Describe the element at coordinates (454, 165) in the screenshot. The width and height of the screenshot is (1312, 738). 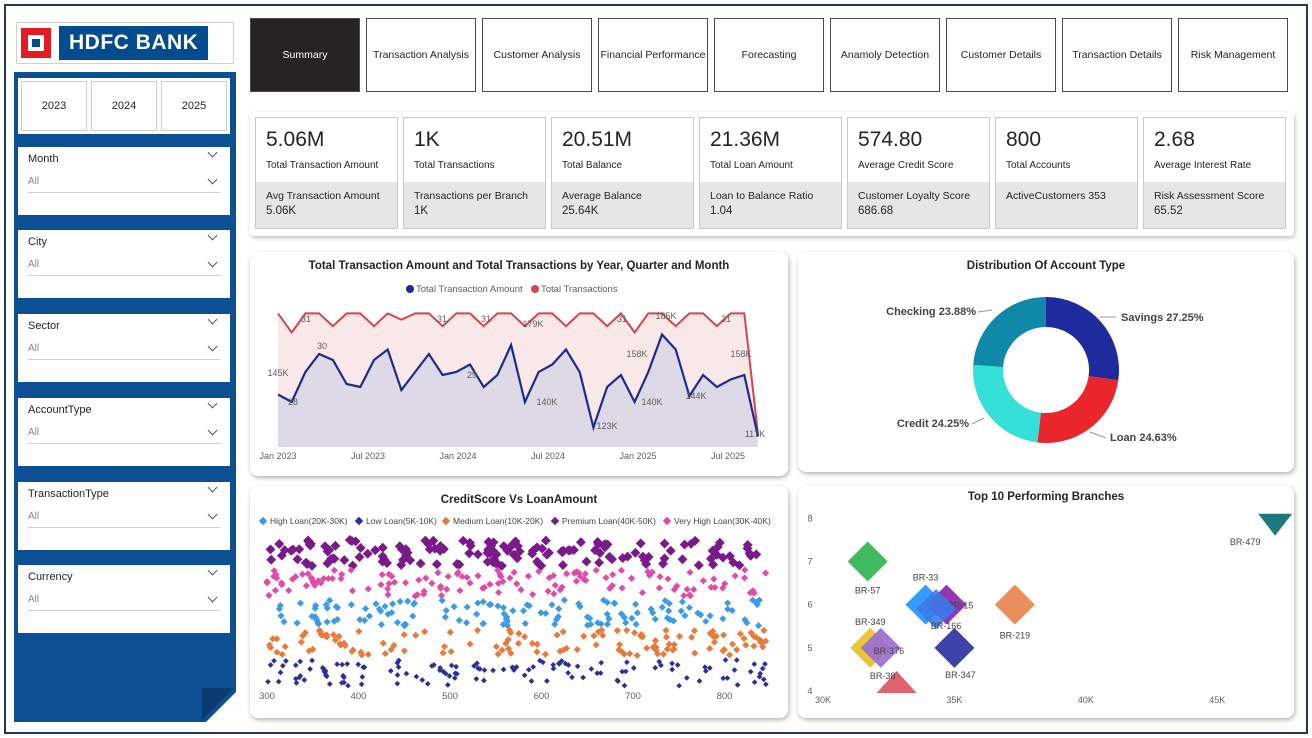
I see `kpi-label: Total Transactions` at that location.